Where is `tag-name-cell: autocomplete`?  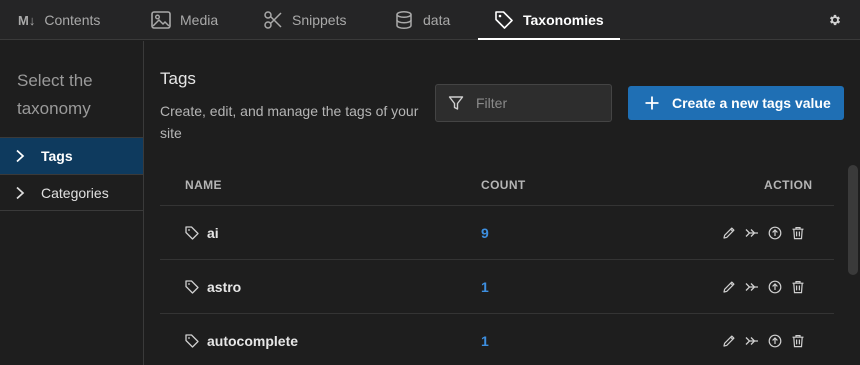 tag-name-cell: autocomplete is located at coordinates (241, 339).